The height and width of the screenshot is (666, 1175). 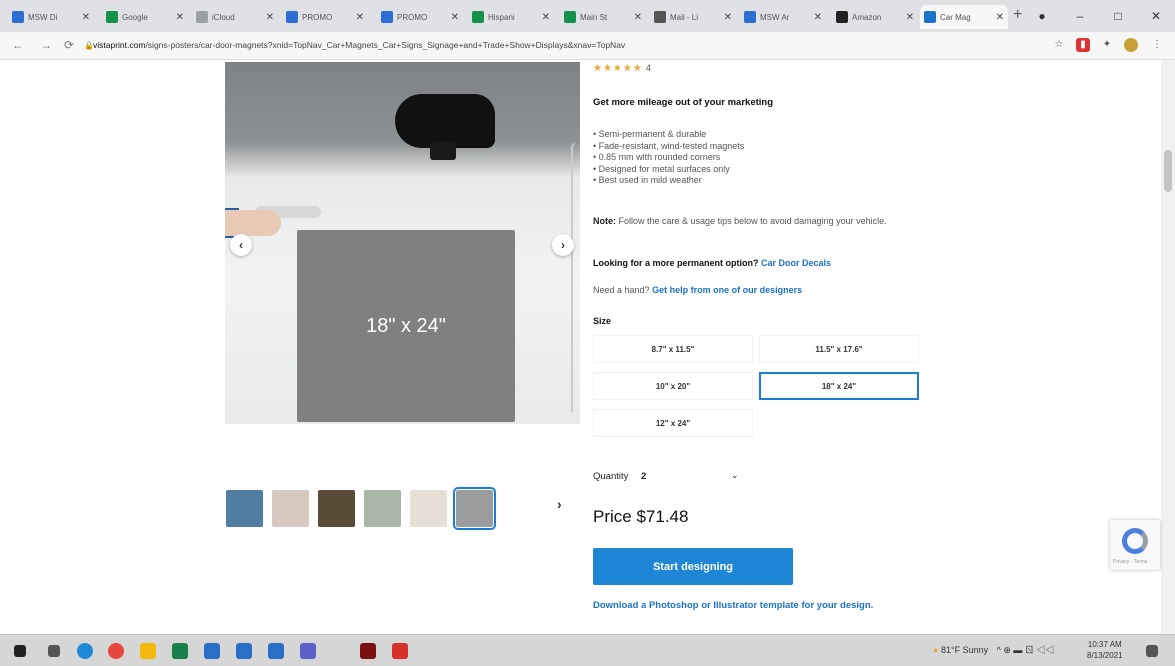 What do you see at coordinates (20, 651) in the screenshot?
I see `start-icon` at bounding box center [20, 651].